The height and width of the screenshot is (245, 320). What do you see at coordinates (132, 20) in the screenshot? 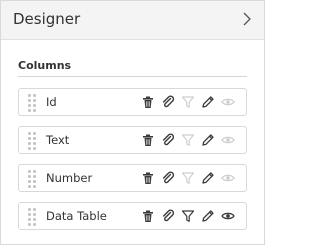
I see `panel-header: Designer` at bounding box center [132, 20].